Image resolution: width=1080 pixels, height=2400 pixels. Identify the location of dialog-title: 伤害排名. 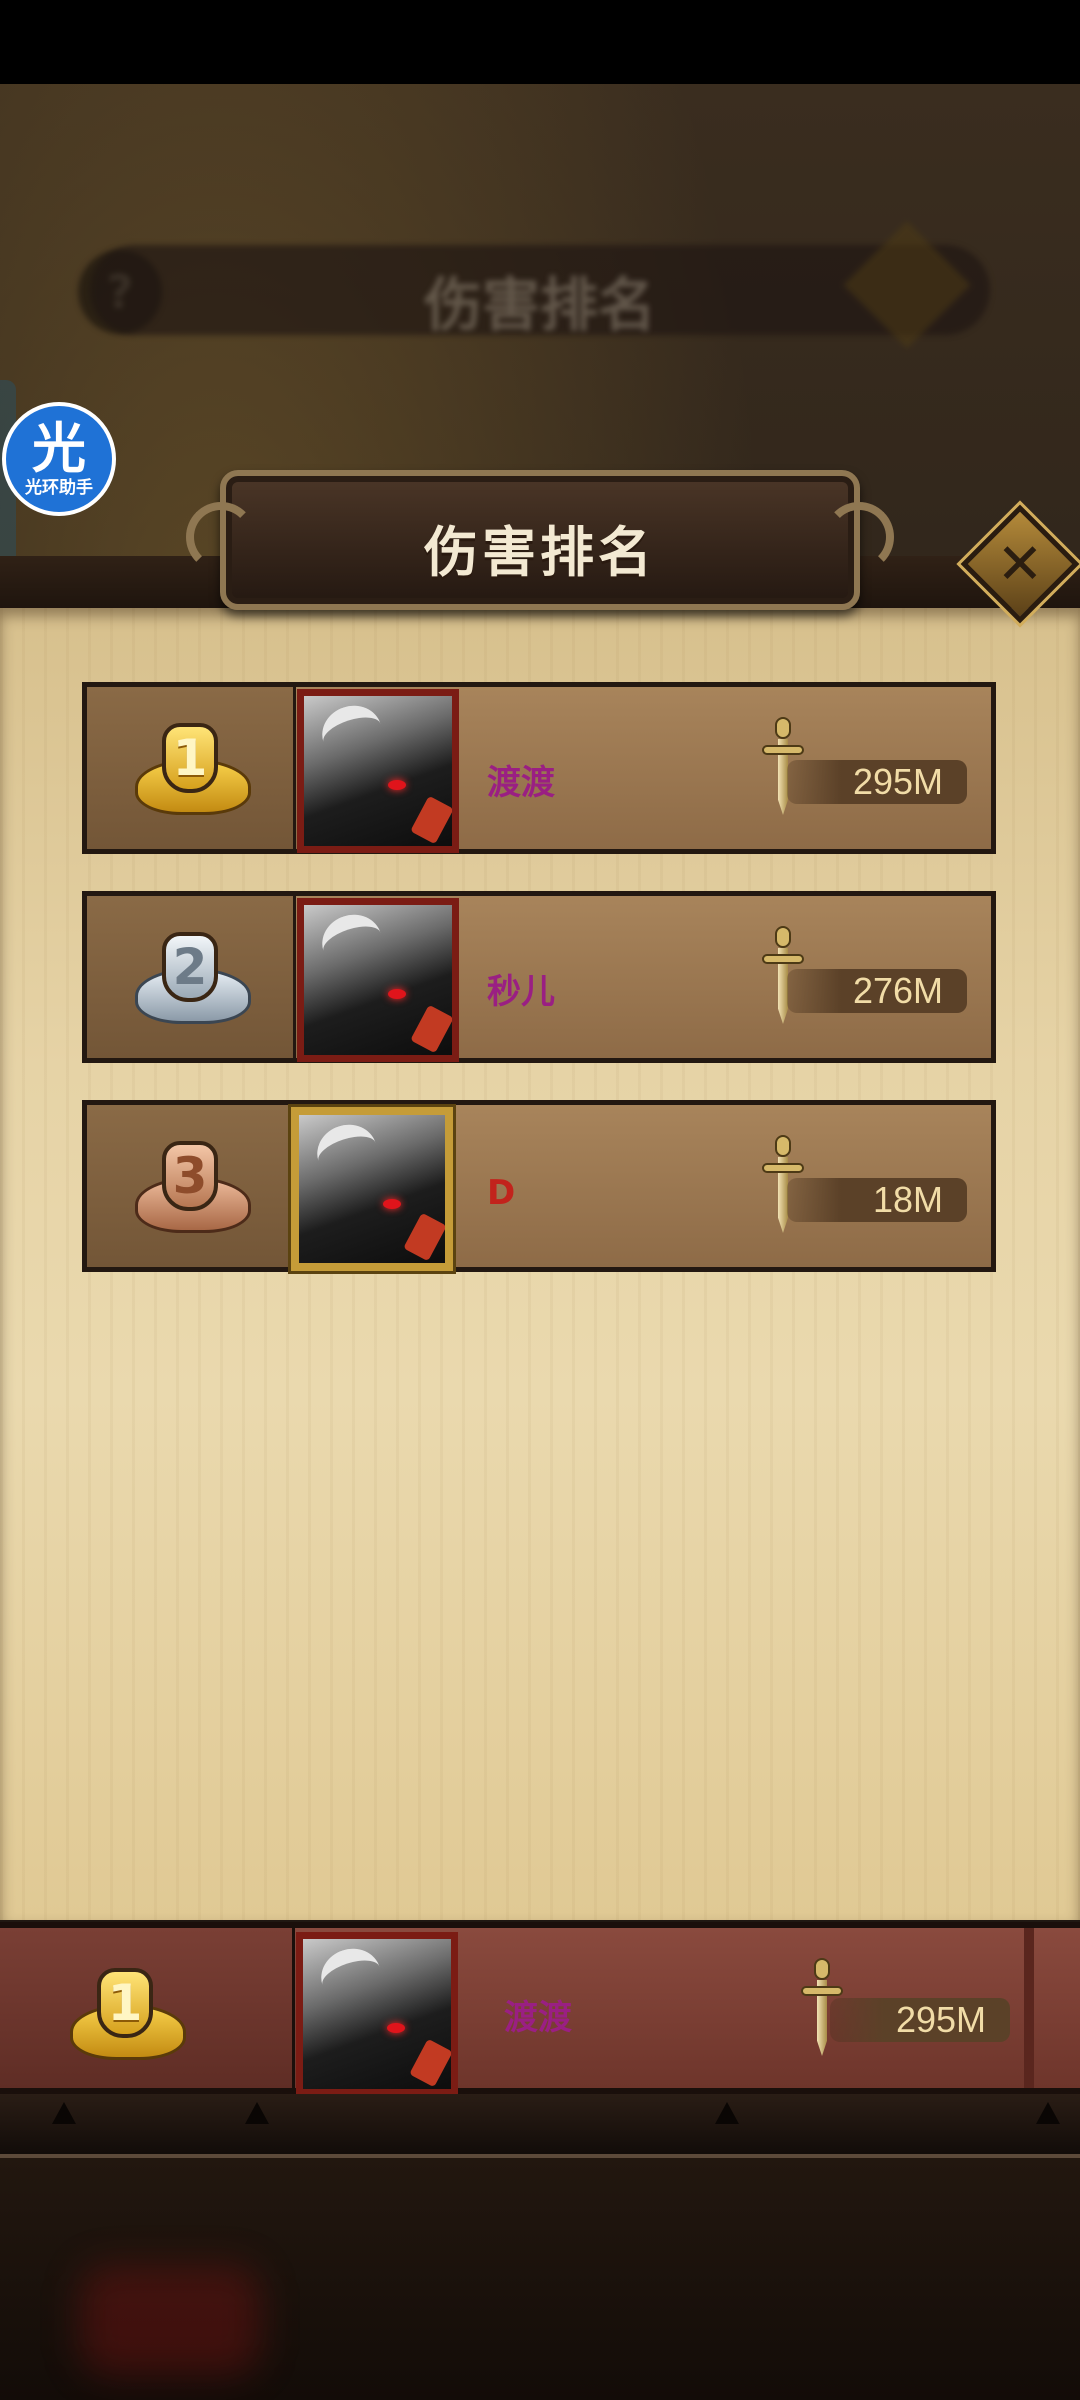
(540, 552).